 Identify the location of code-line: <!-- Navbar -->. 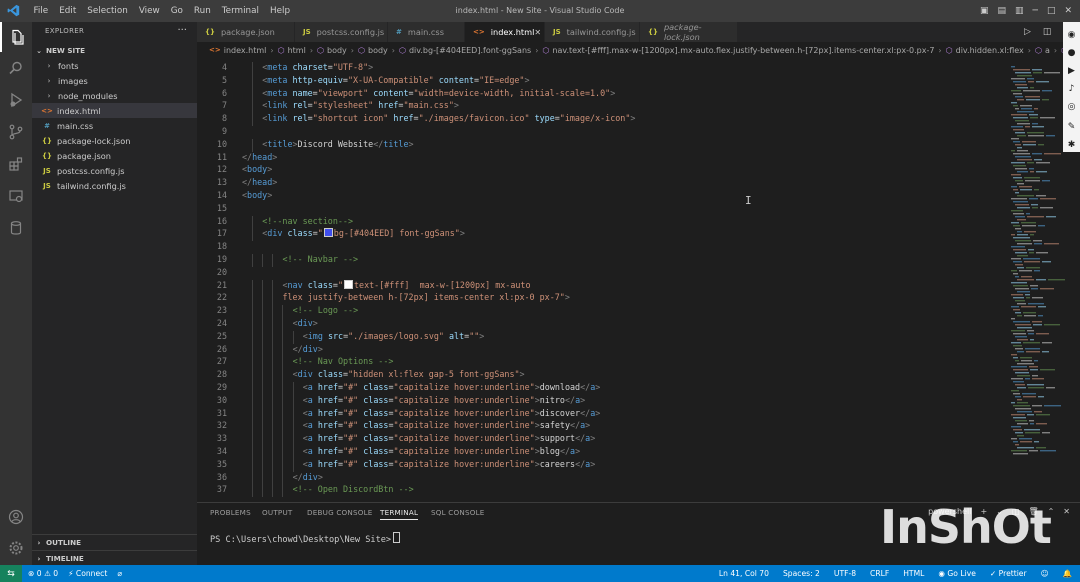
(300, 259).